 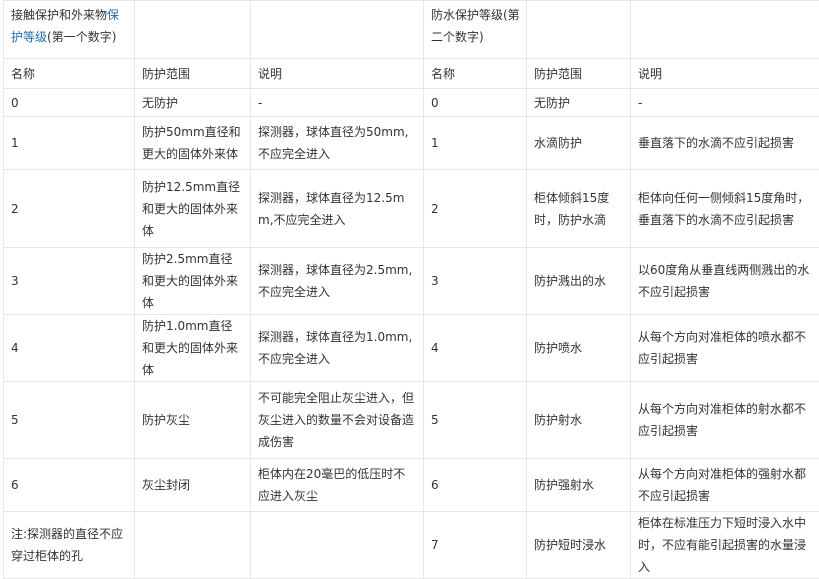 I want to click on contact-scope: 无防护, so click(x=193, y=103).